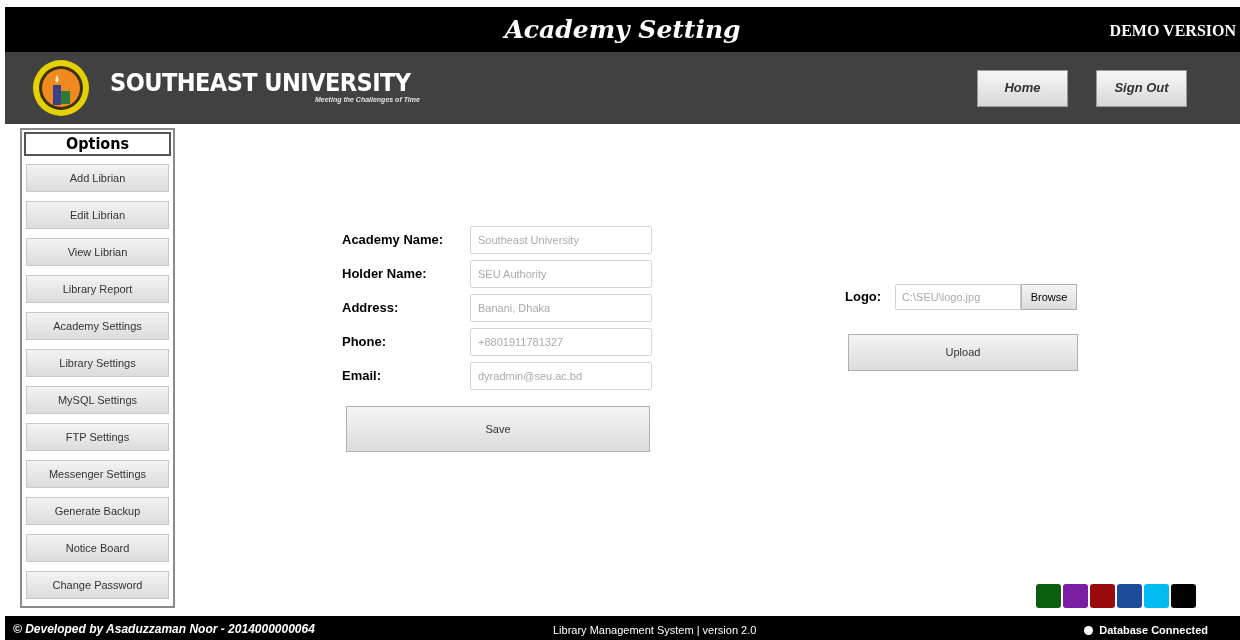  Describe the element at coordinates (864, 297) in the screenshot. I see `logo-label: Logo:` at that location.